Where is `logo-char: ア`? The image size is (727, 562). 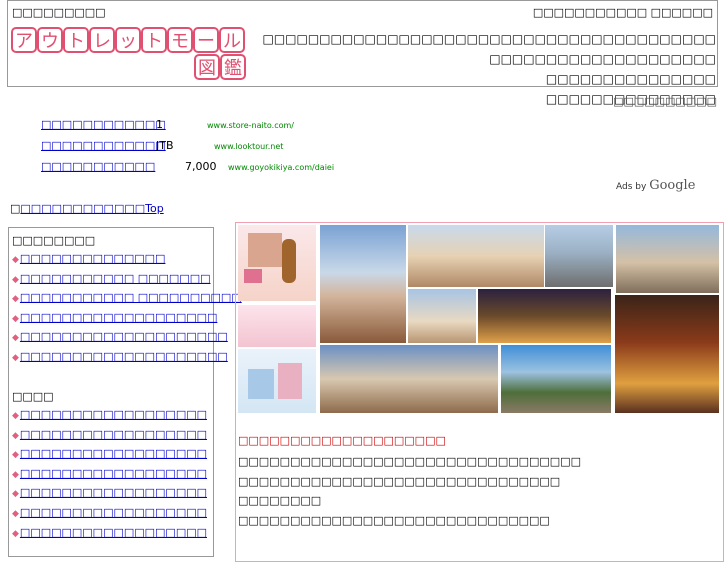 logo-char: ア is located at coordinates (24, 40).